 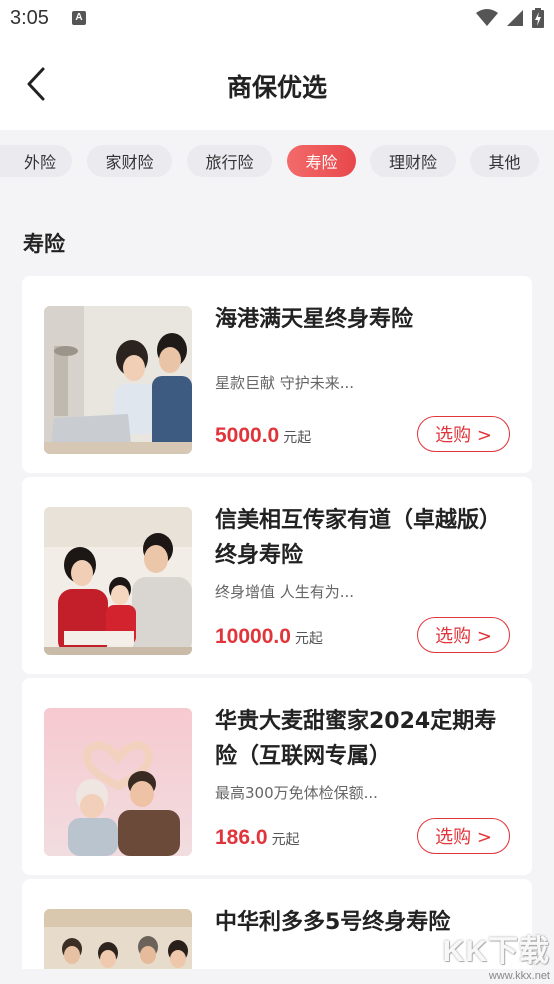 What do you see at coordinates (487, 17) in the screenshot?
I see `wifi-icon` at bounding box center [487, 17].